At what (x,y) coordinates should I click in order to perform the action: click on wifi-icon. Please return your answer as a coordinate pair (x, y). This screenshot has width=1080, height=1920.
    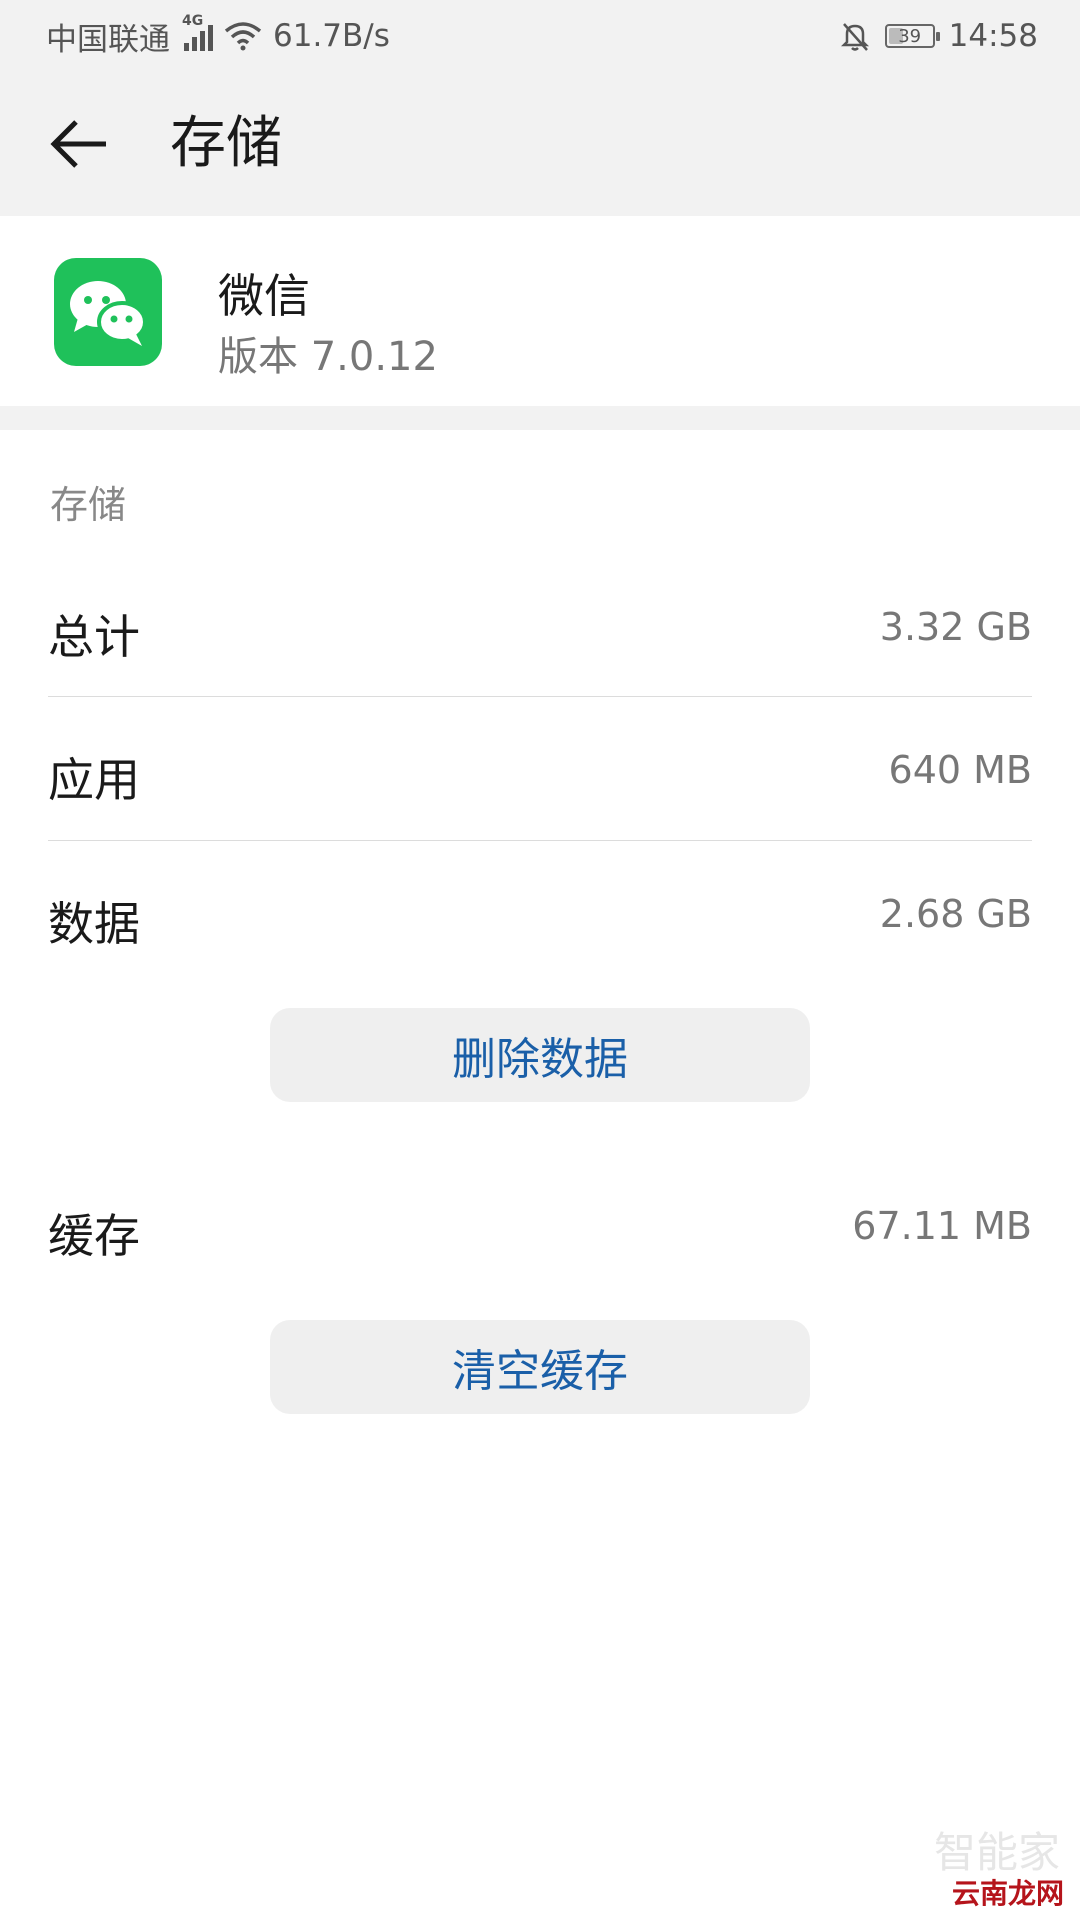
    Looking at the image, I should click on (243, 36).